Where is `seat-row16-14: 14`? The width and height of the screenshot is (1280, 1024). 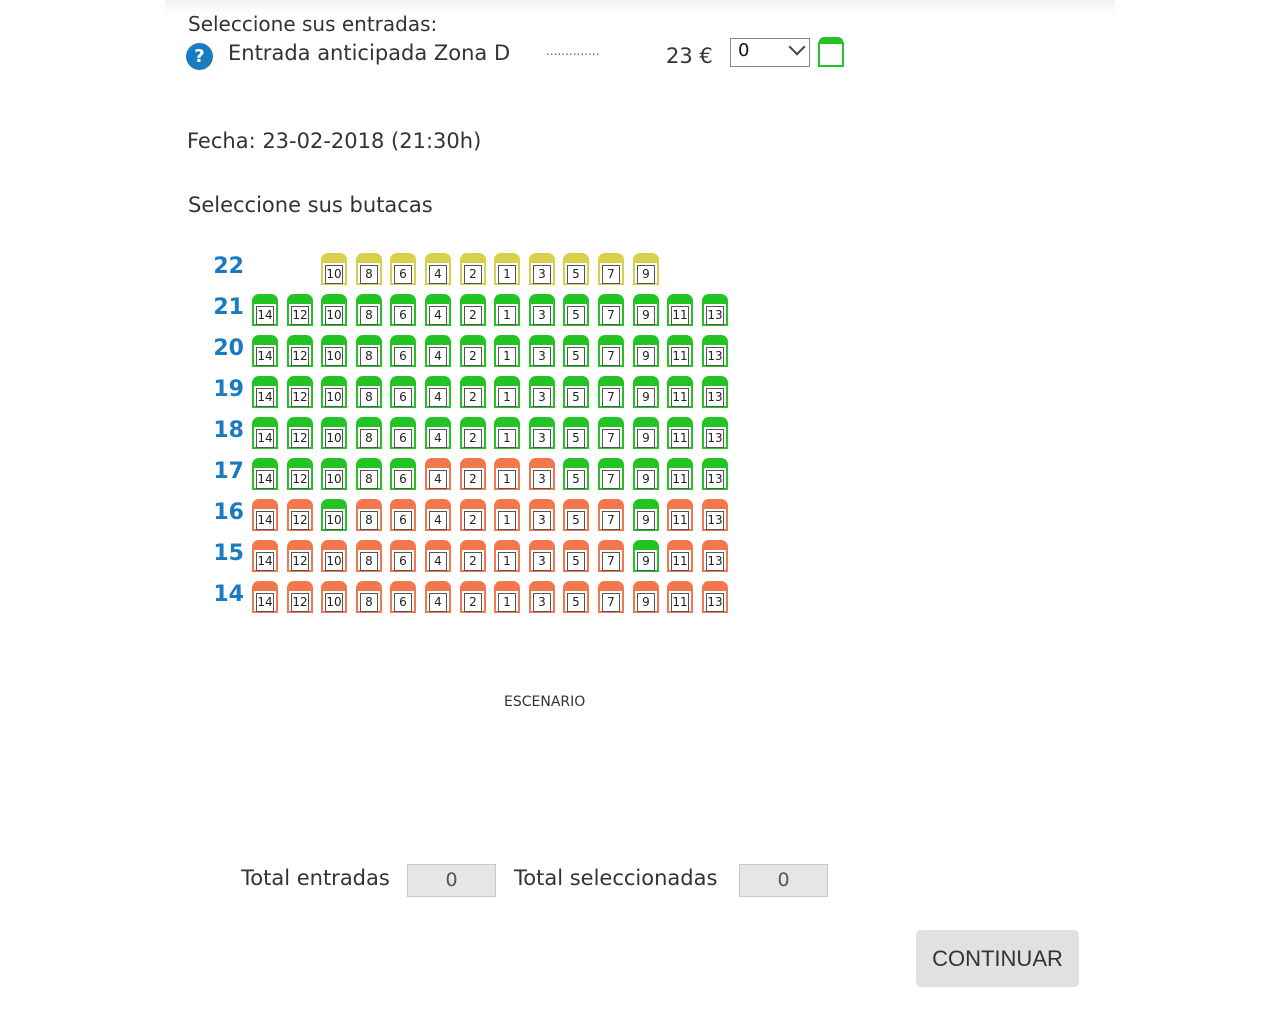 seat-row16-14: 14 is located at coordinates (265, 515).